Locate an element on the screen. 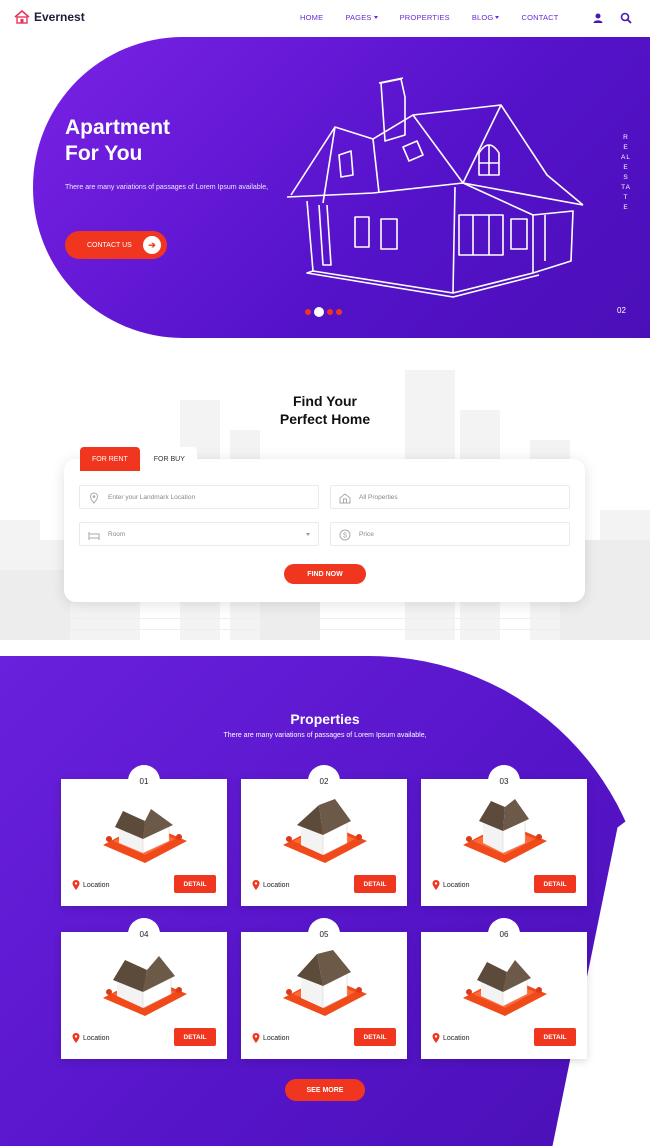  arrow-right-icon: ➔ is located at coordinates (152, 245).